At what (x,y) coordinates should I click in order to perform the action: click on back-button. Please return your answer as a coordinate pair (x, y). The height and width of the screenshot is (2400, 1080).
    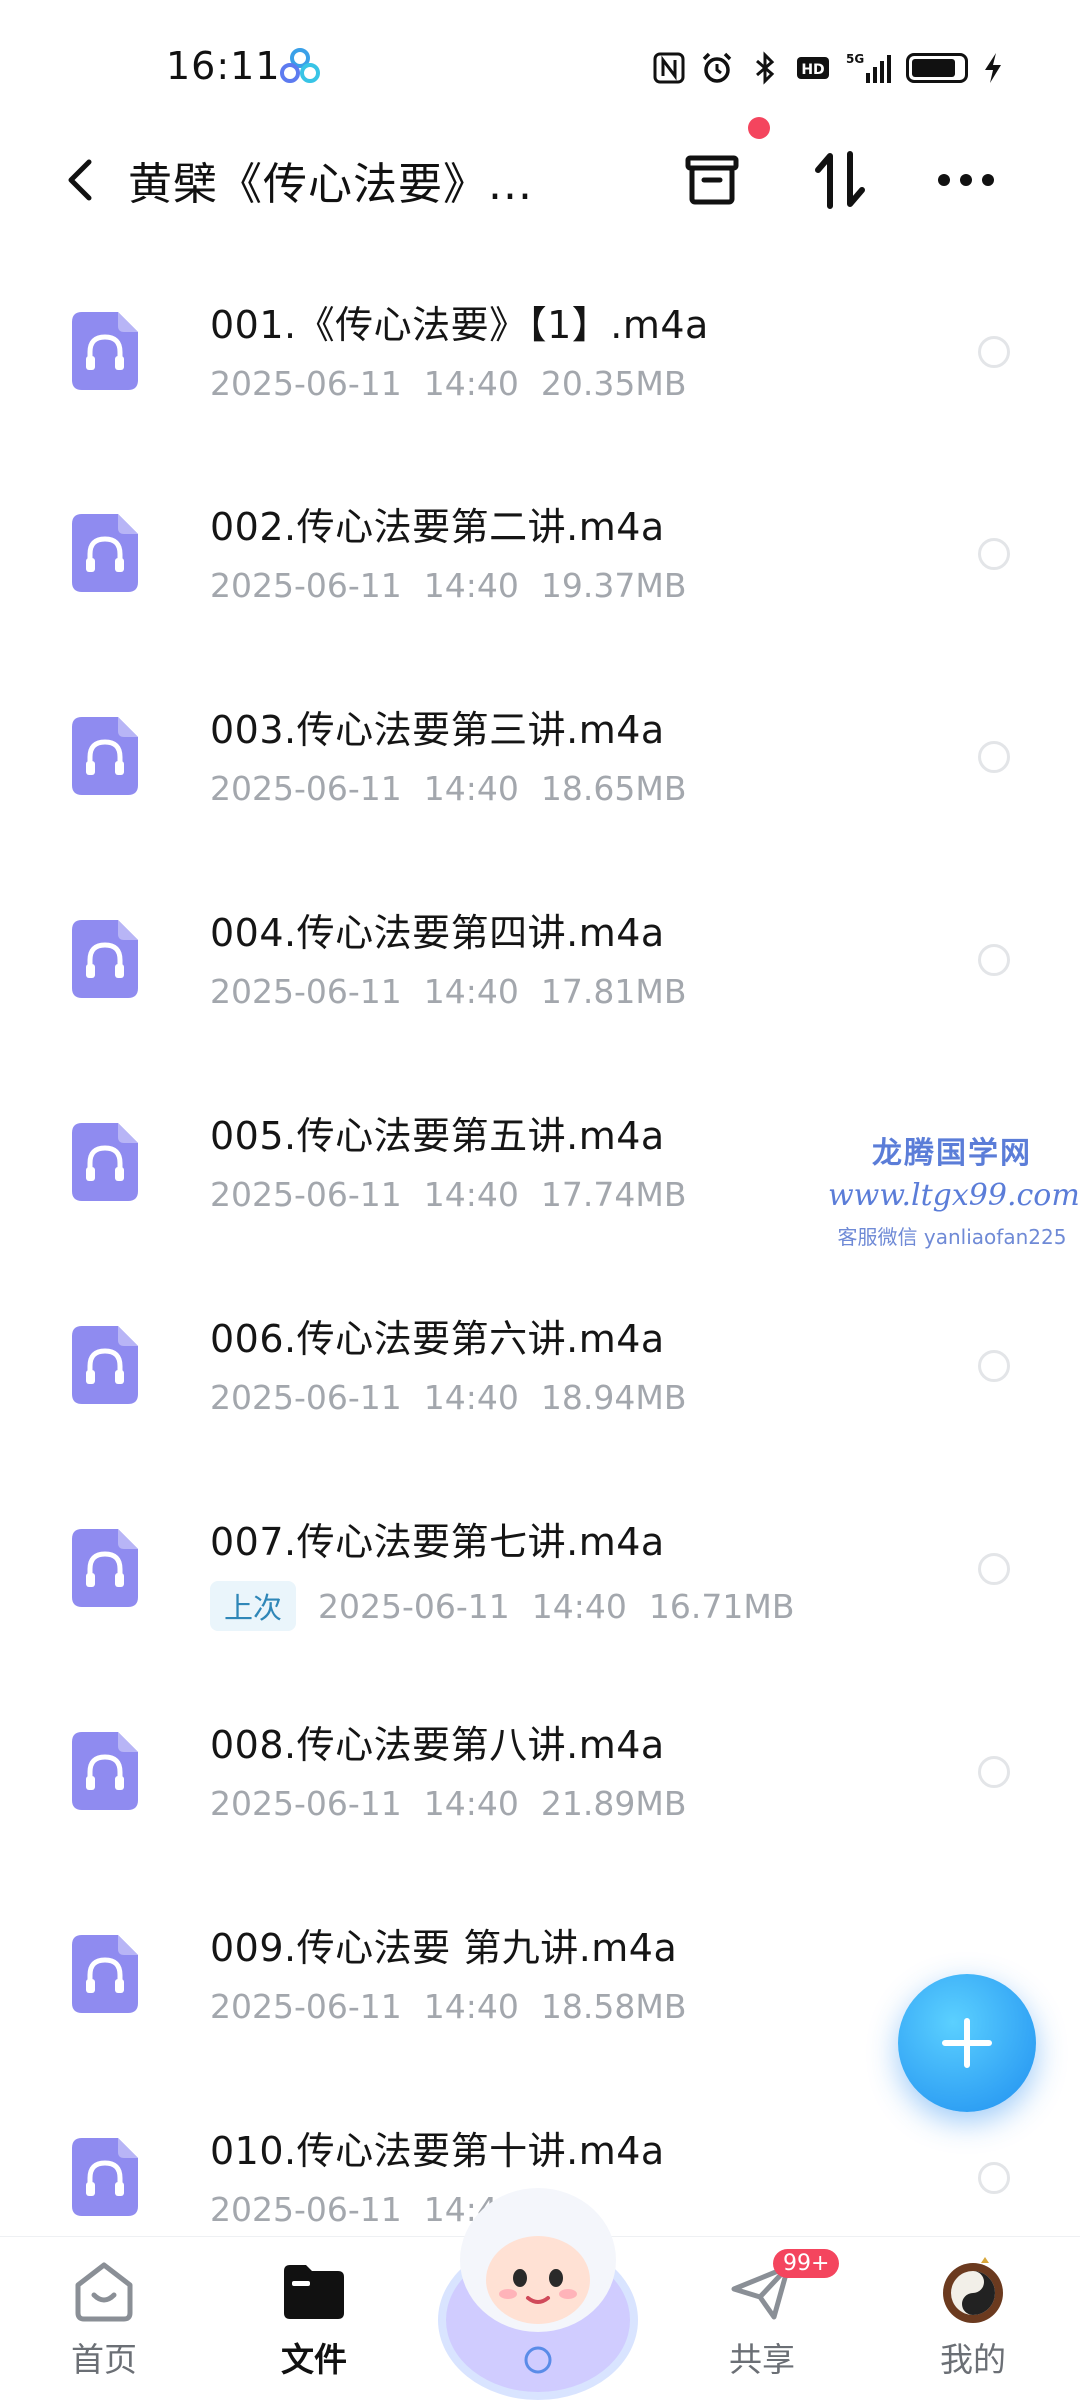
    Looking at the image, I should click on (80, 180).